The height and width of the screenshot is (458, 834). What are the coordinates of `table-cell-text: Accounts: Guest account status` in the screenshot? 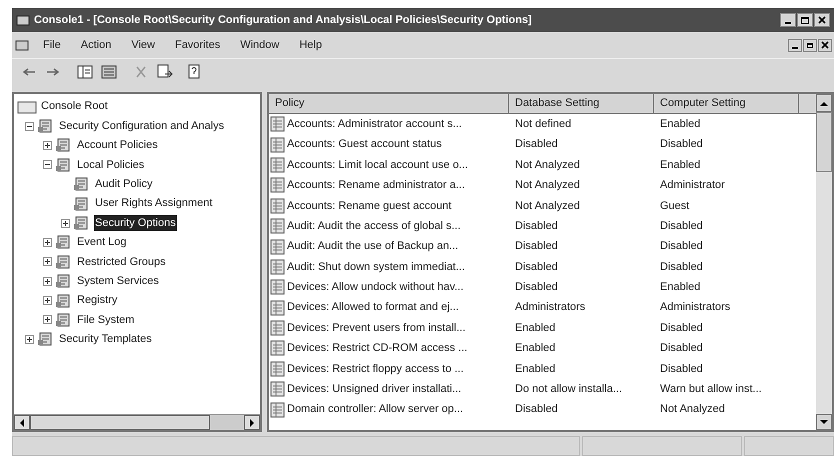 It's located at (364, 144).